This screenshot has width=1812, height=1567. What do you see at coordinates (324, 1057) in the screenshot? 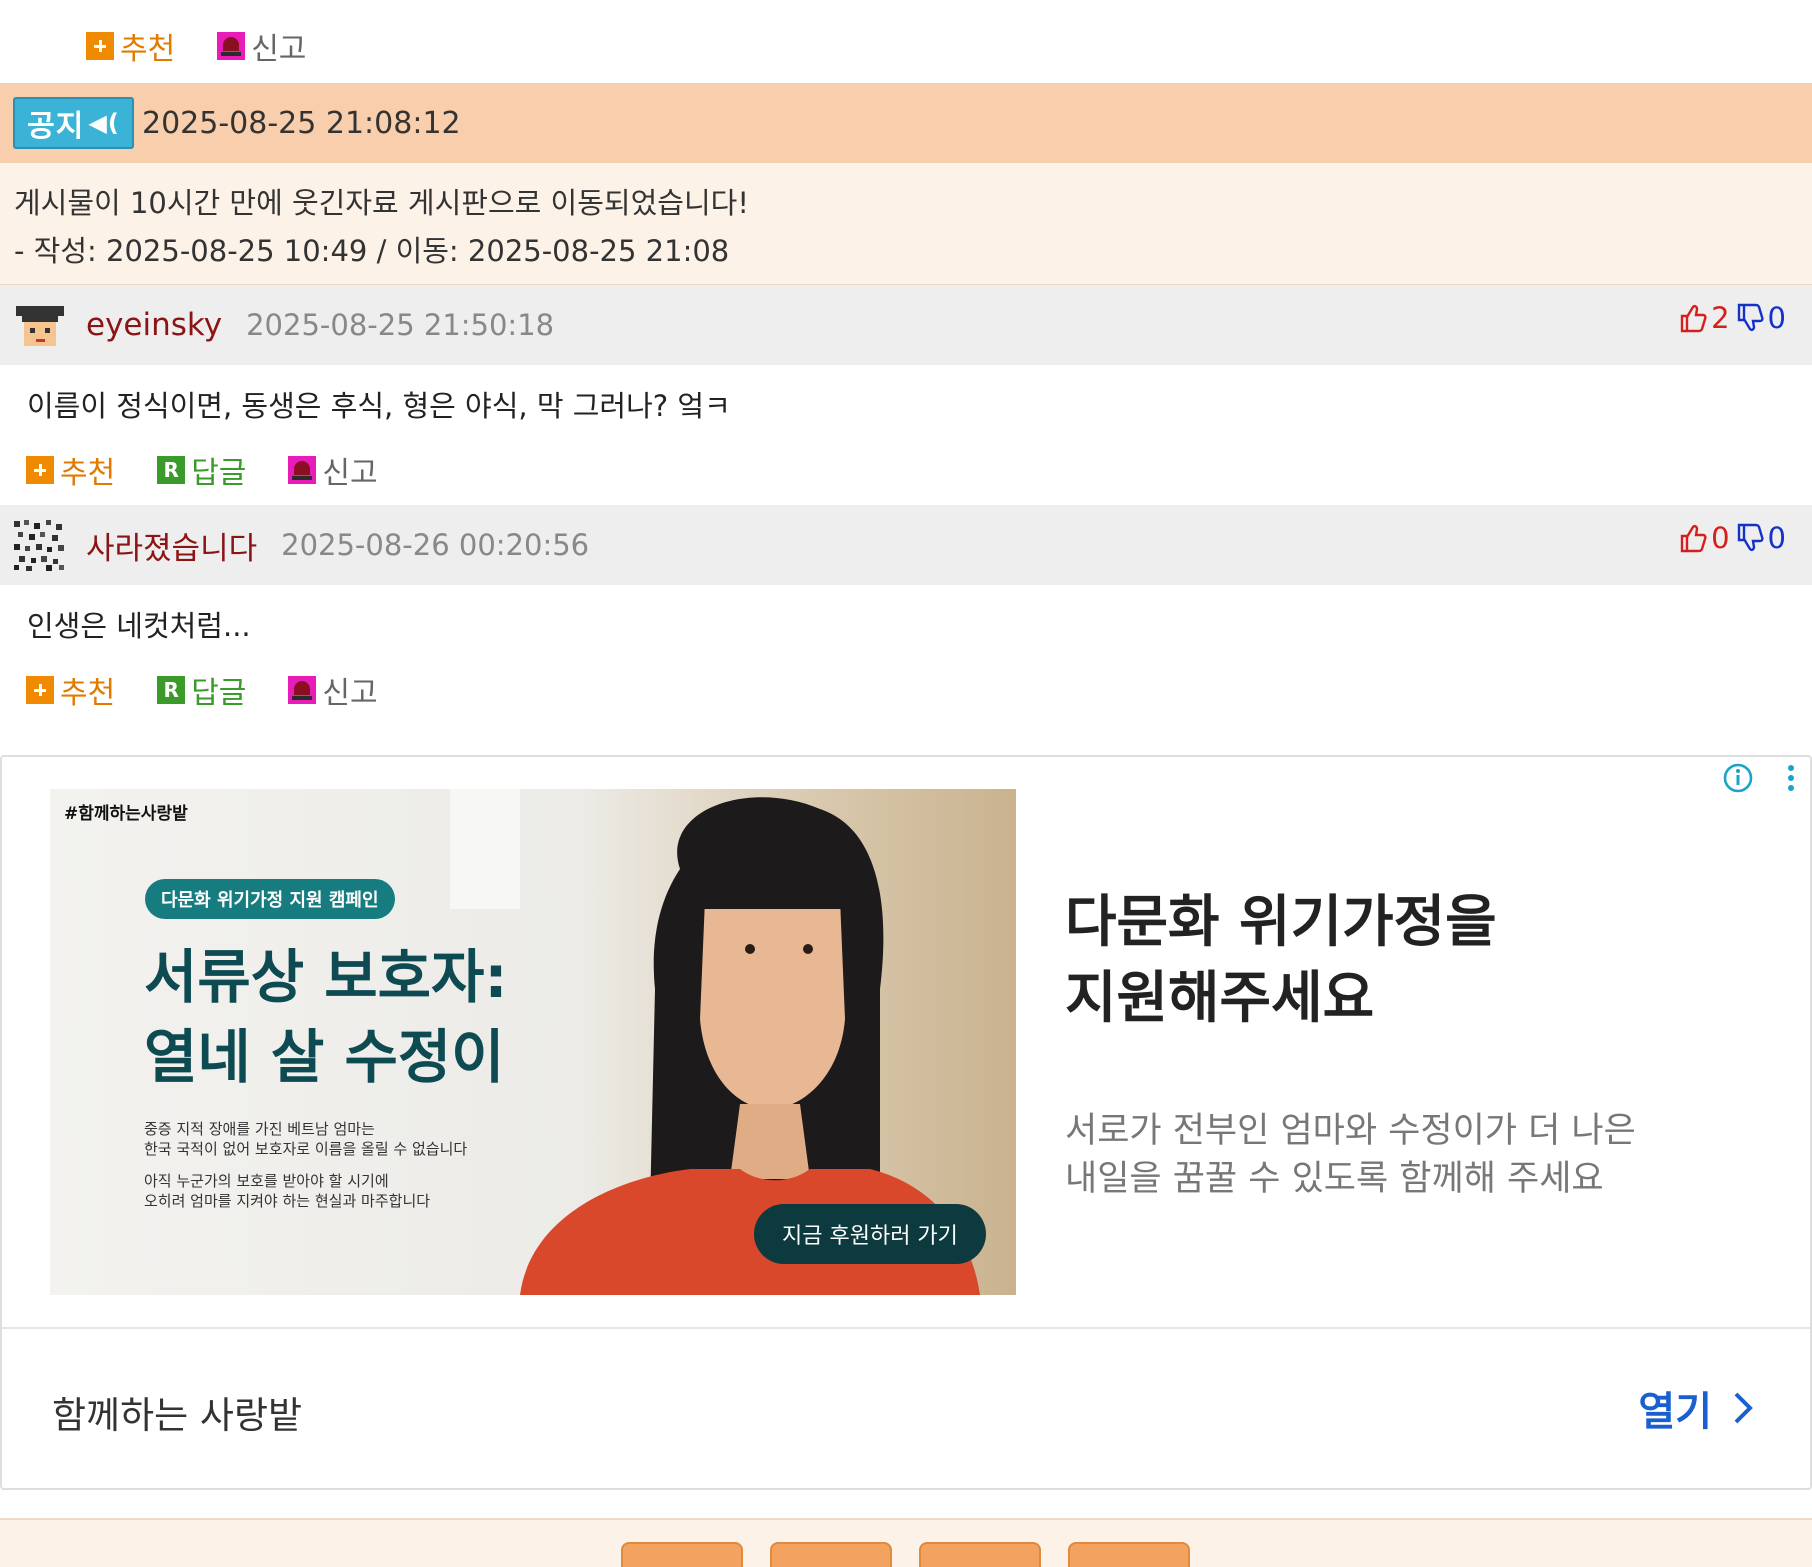
I see `ad-headline-2: 열네 살 수정이` at bounding box center [324, 1057].